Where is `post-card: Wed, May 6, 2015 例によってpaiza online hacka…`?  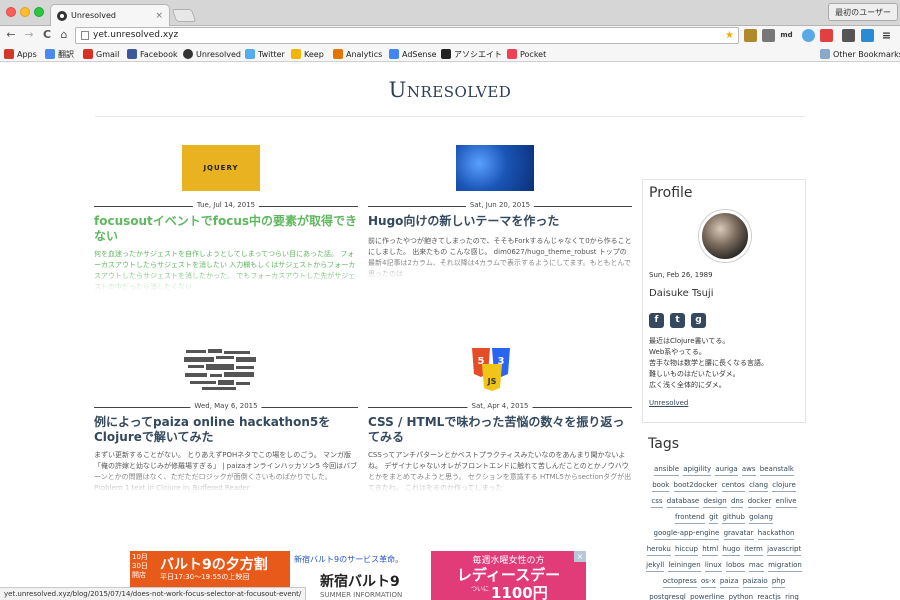
post-card: Wed, May 6, 2015 例によってpaiza online hacka… is located at coordinates (226, 426).